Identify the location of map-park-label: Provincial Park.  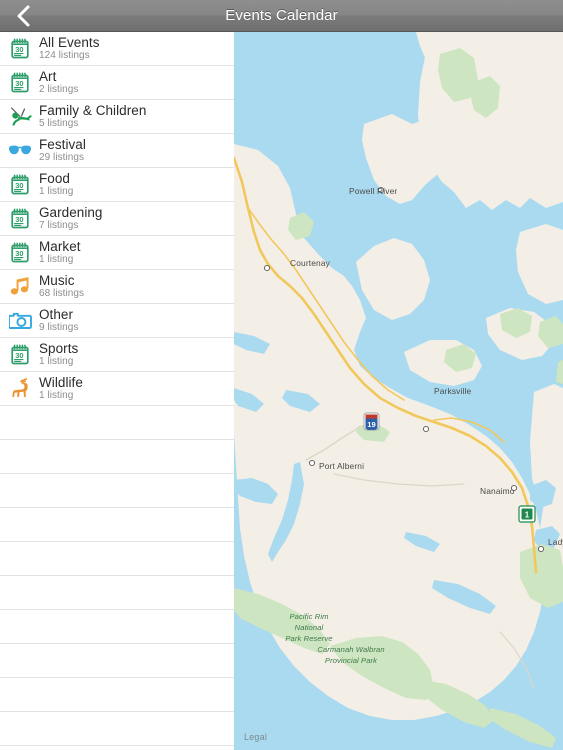
(351, 660).